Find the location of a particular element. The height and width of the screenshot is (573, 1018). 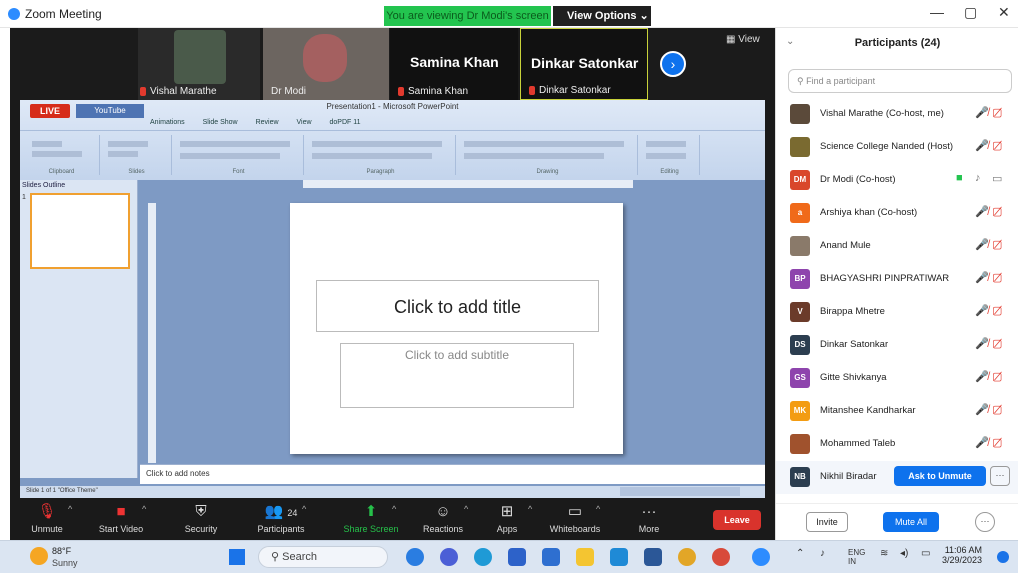

panel-header: ⌄ Participants (24) is located at coordinates (897, 44).